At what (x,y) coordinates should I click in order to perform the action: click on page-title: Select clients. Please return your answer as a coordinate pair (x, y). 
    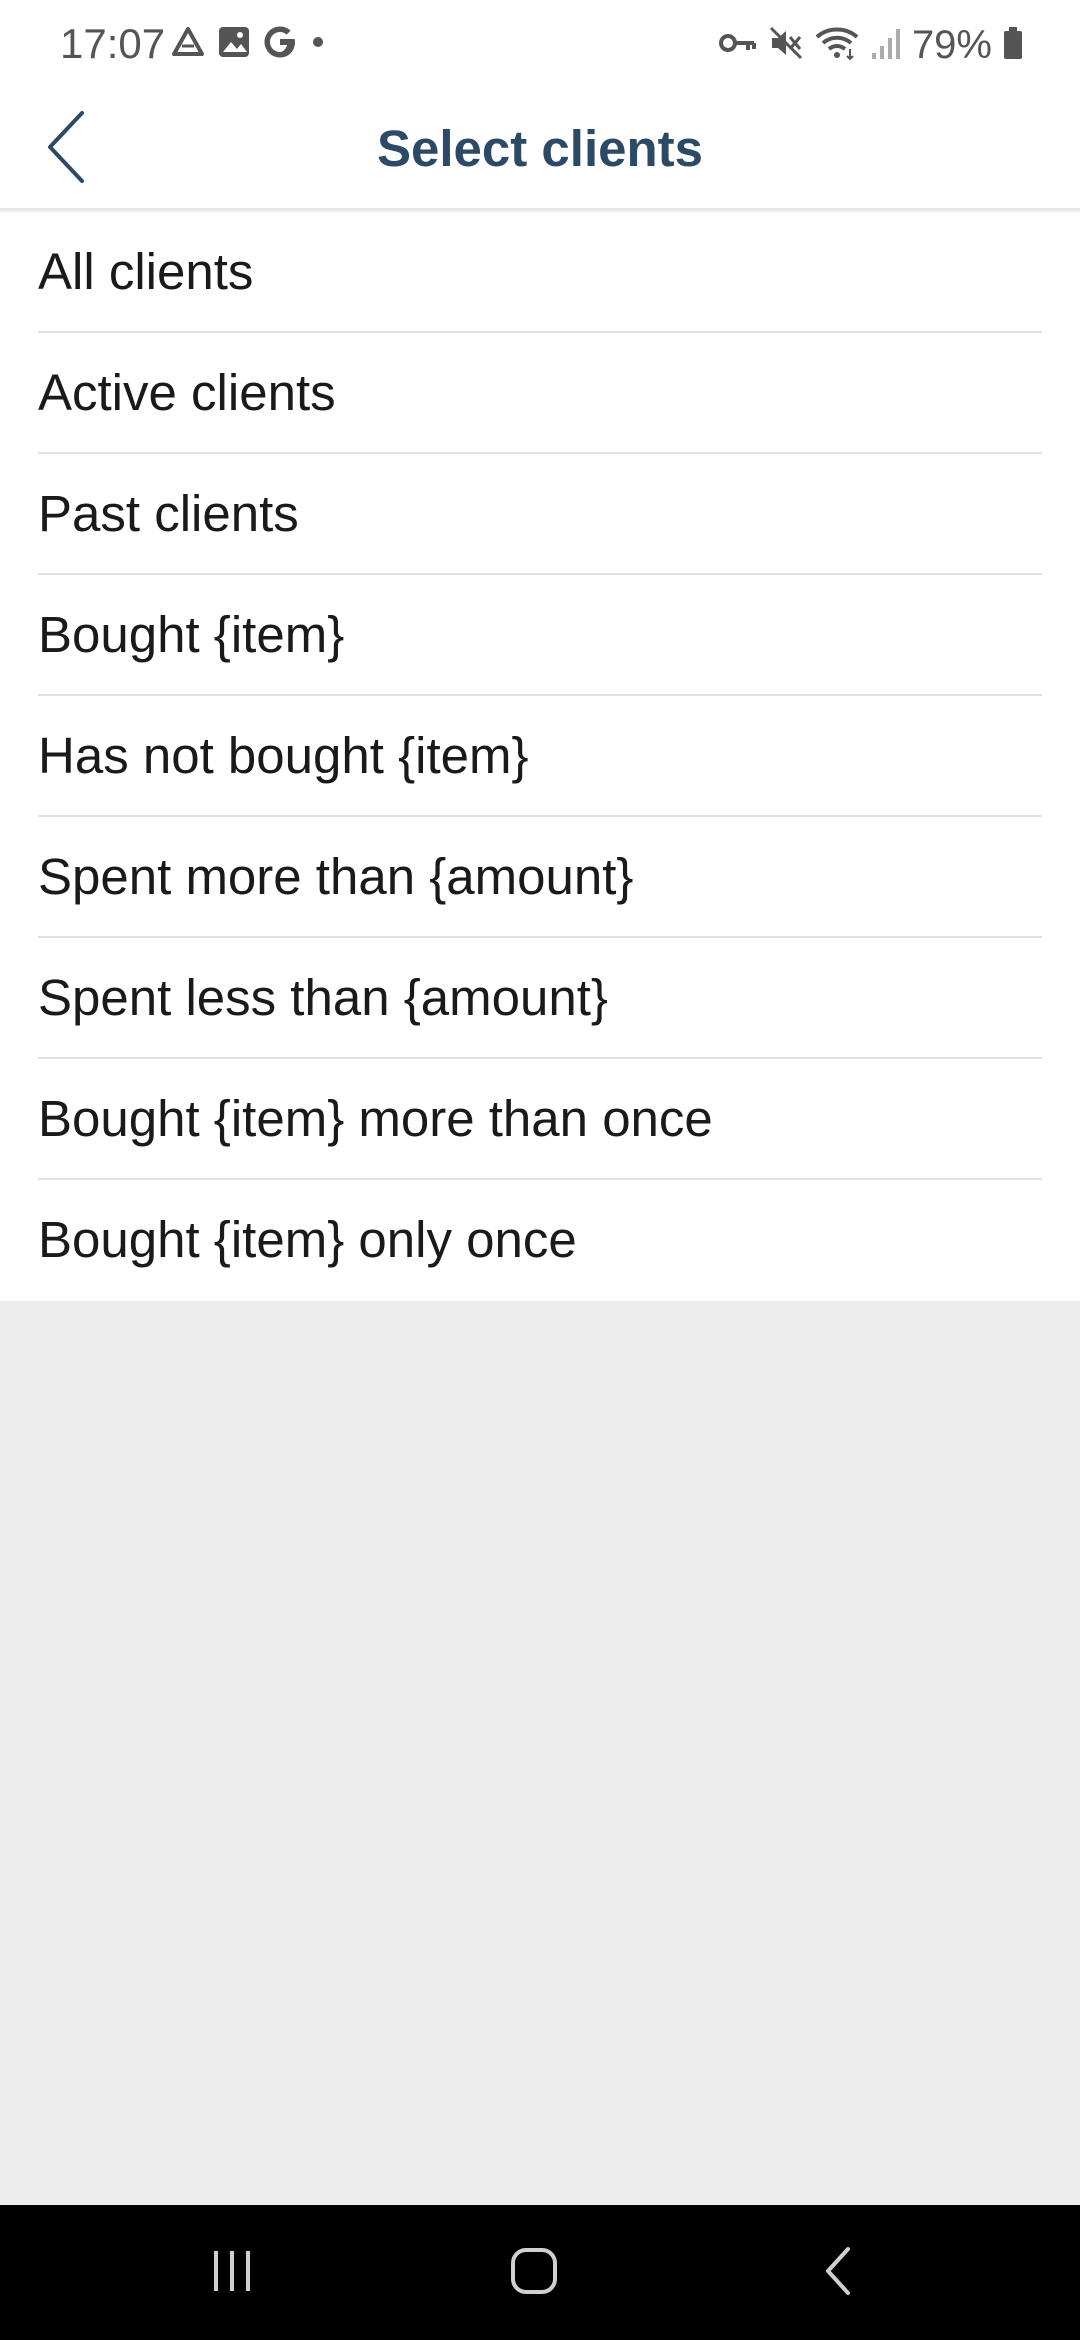
    Looking at the image, I should click on (540, 148).